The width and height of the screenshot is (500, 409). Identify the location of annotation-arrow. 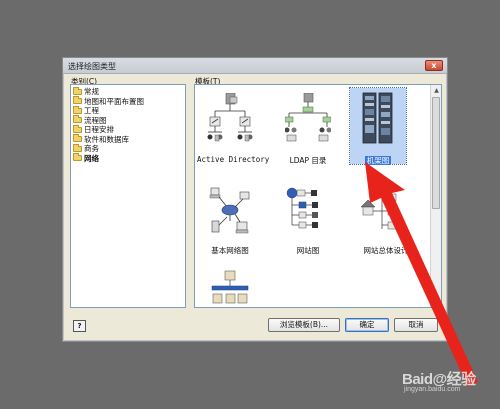
(421, 274).